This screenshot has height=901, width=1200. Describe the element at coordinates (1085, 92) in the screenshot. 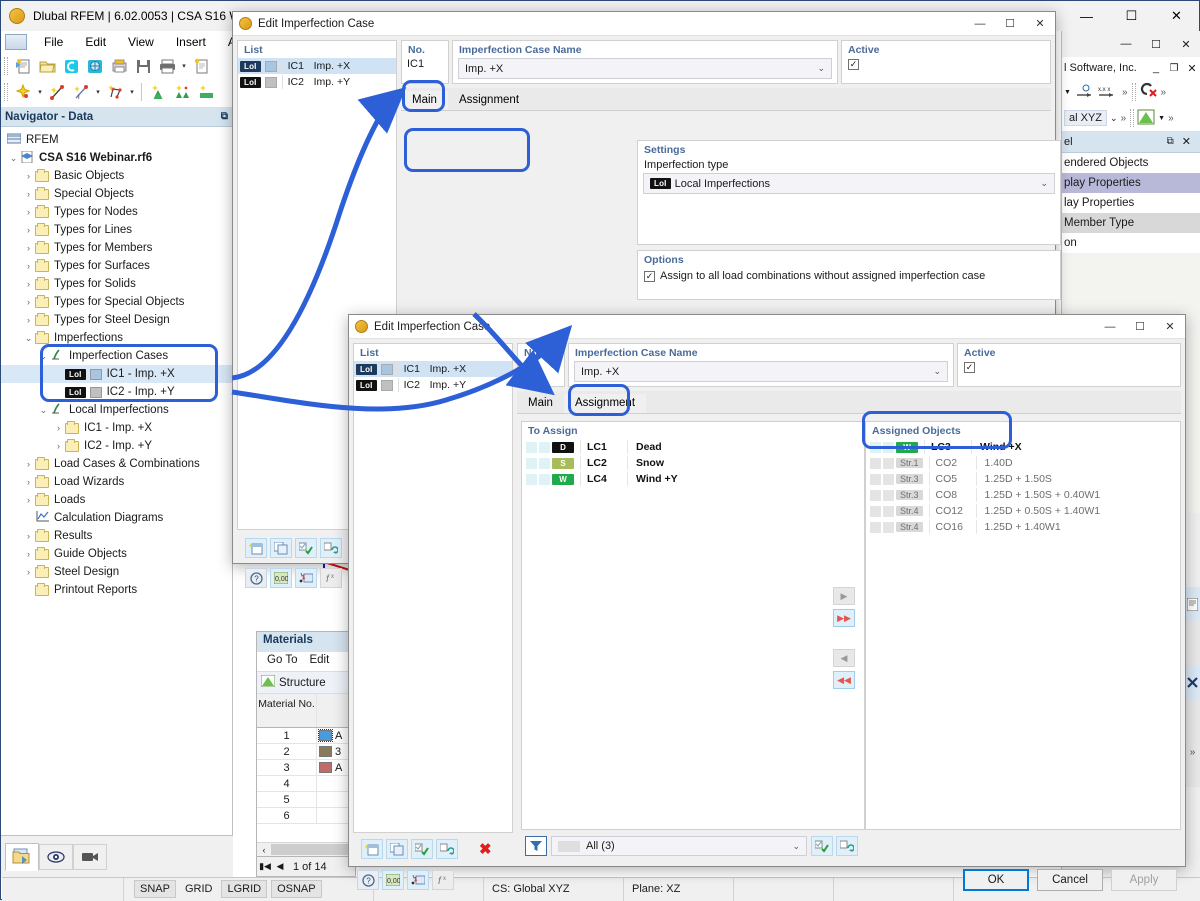

I see `dimension-icon` at that location.